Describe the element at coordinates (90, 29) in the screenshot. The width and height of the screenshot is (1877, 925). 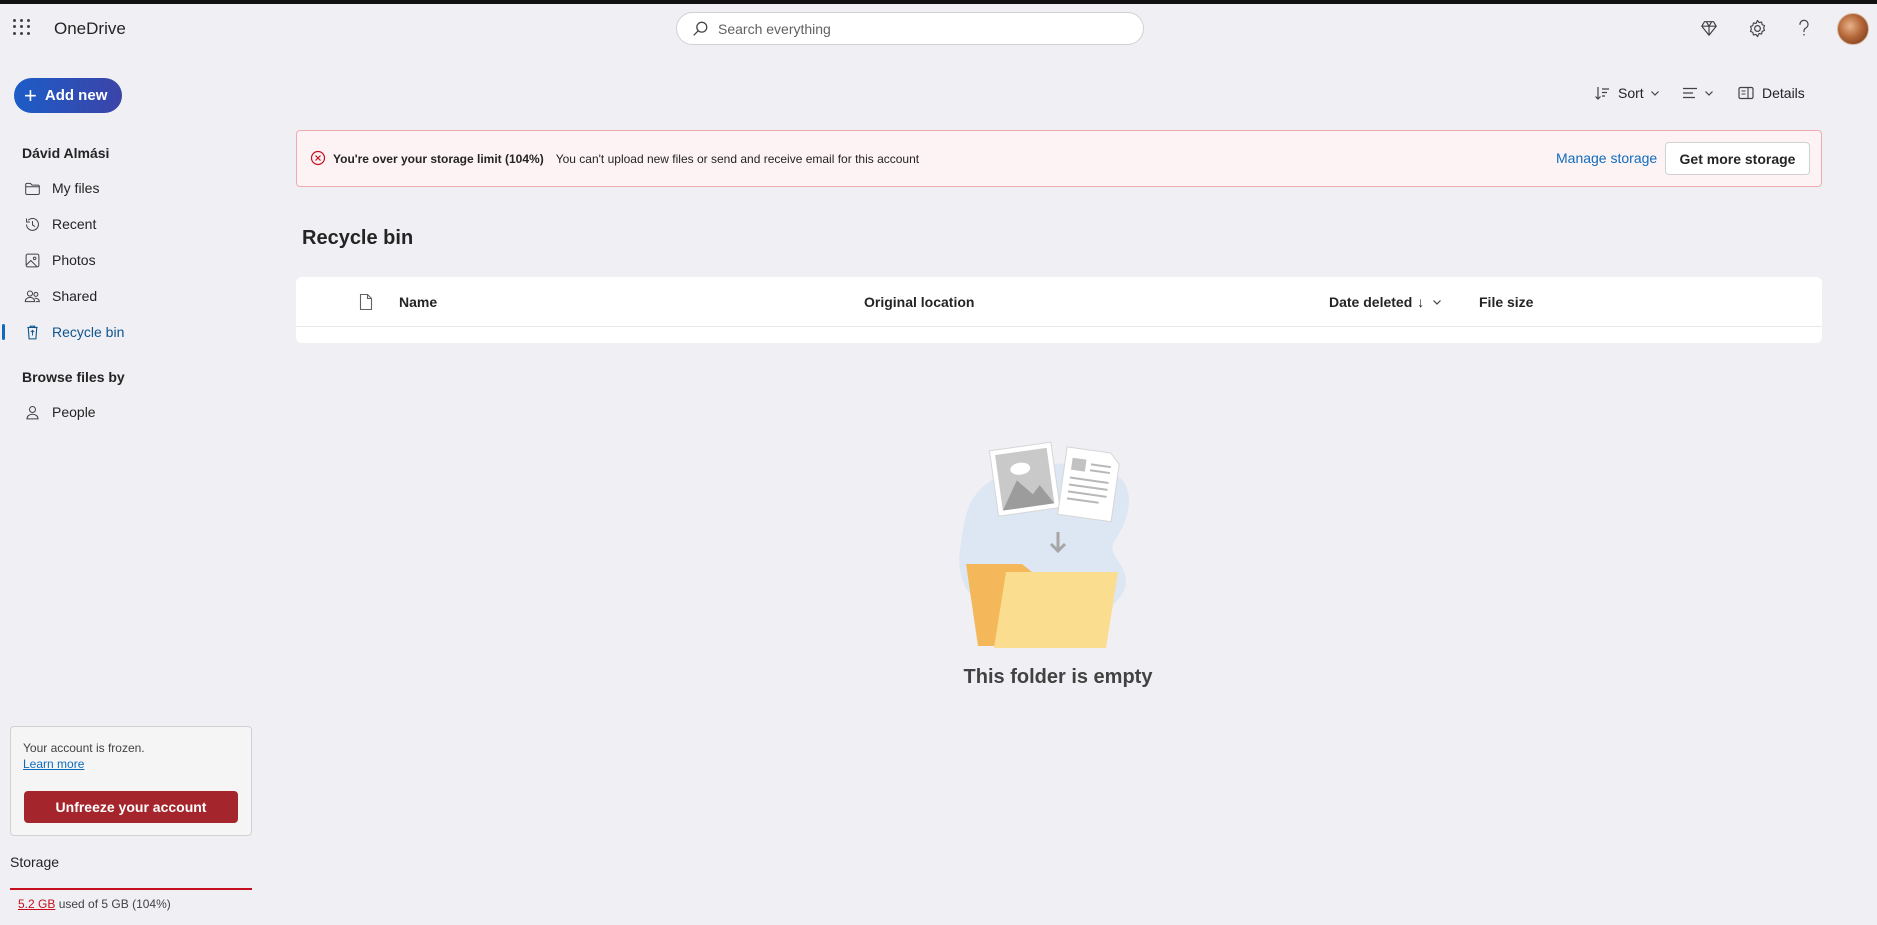
I see `app-title: OneDrive` at that location.